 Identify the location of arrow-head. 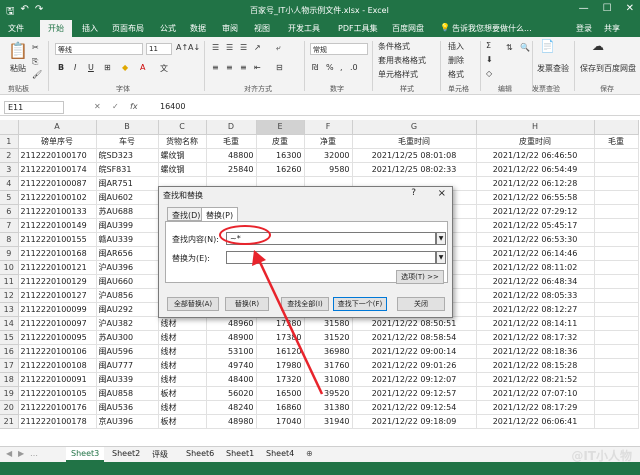
(259, 258).